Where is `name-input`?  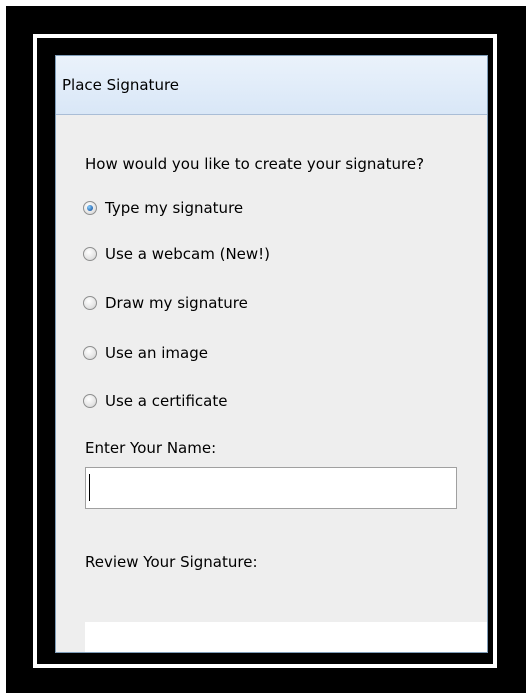 name-input is located at coordinates (271, 488).